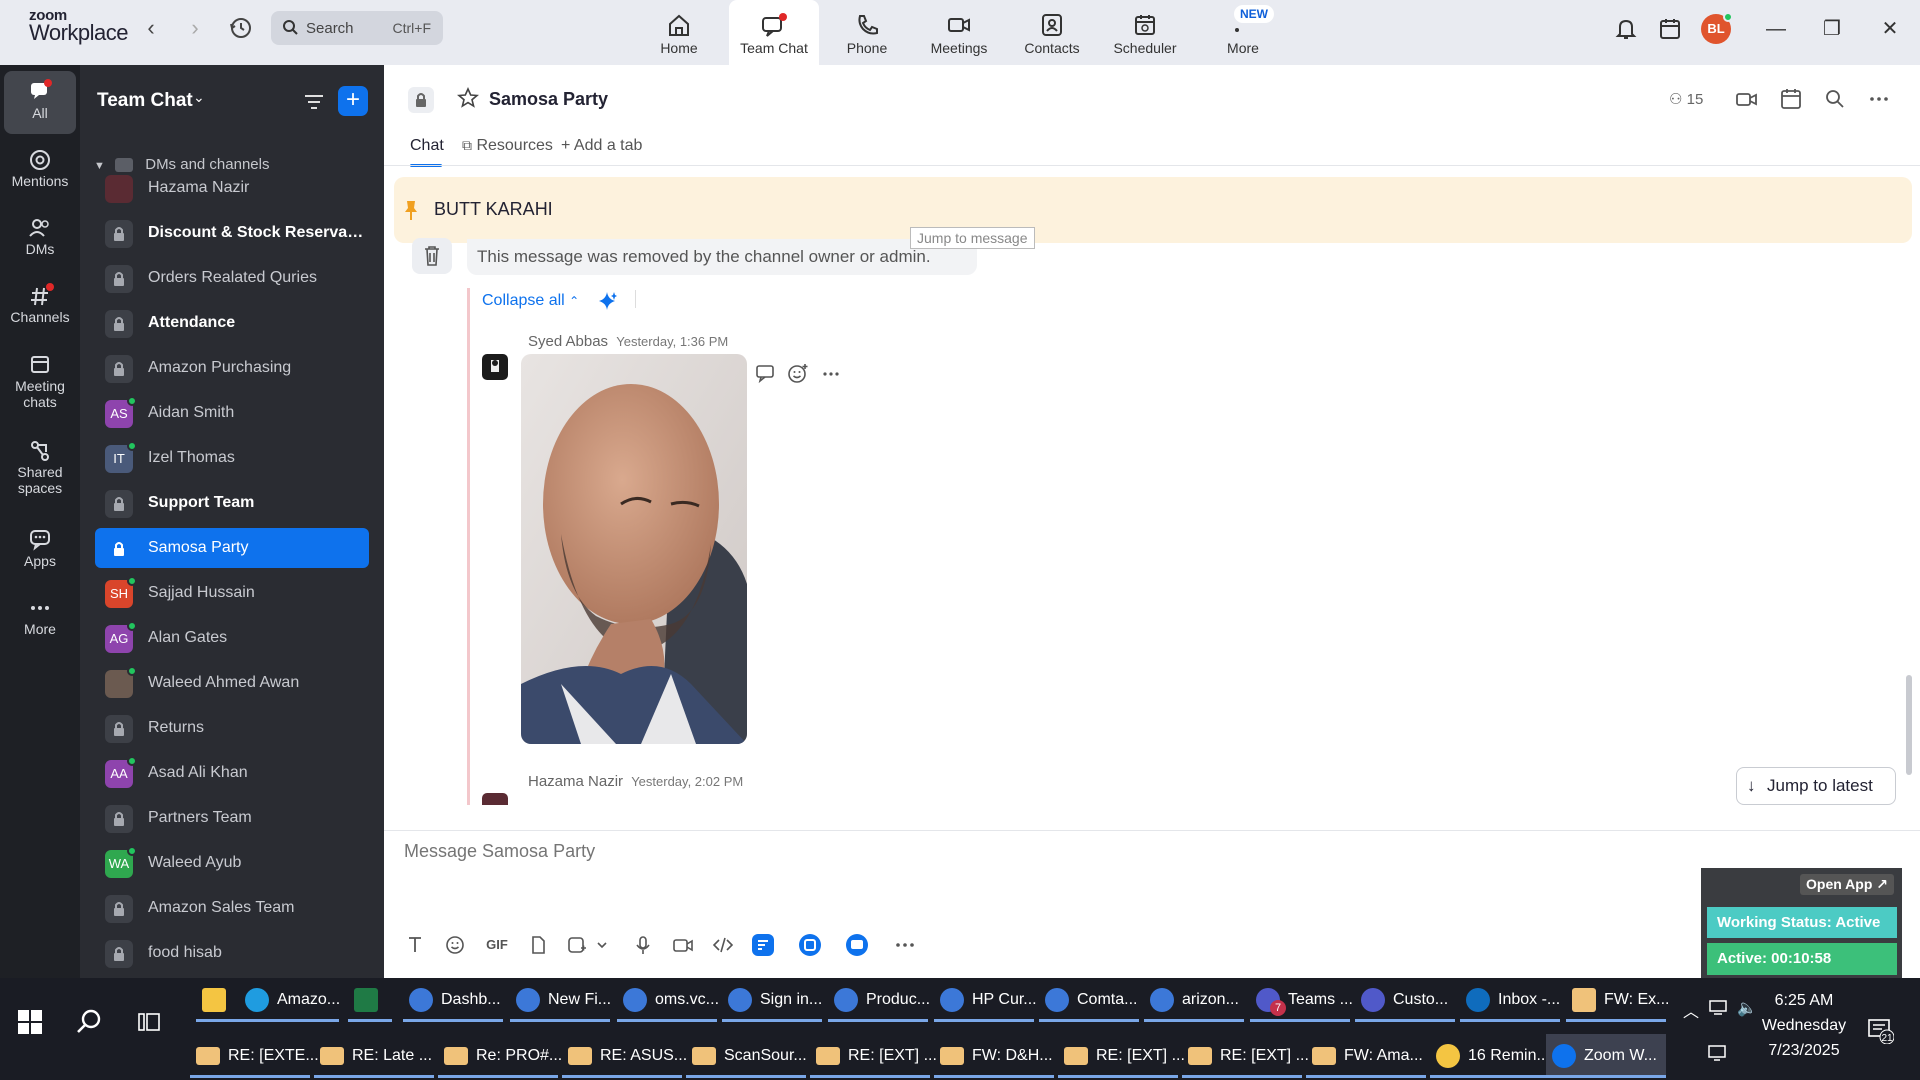  Describe the element at coordinates (232, 503) in the screenshot. I see `sidebar-item: Support Team` at that location.